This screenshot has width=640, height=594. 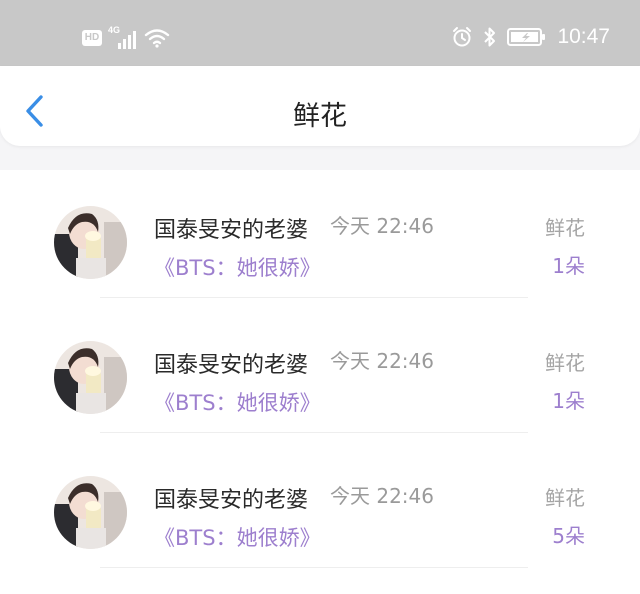 What do you see at coordinates (568, 536) in the screenshot?
I see `gift-count: 5朵` at bounding box center [568, 536].